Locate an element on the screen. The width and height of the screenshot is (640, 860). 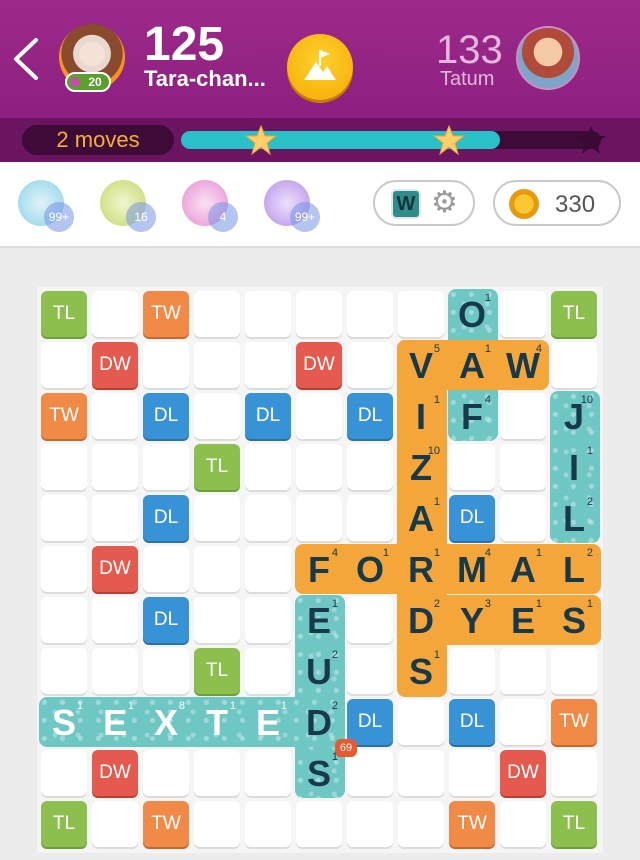
flag-button is located at coordinates (320, 67).